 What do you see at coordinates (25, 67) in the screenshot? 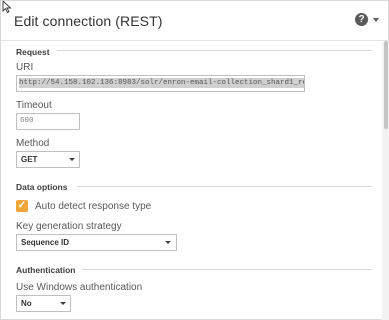
I see `uri-label: URI` at bounding box center [25, 67].